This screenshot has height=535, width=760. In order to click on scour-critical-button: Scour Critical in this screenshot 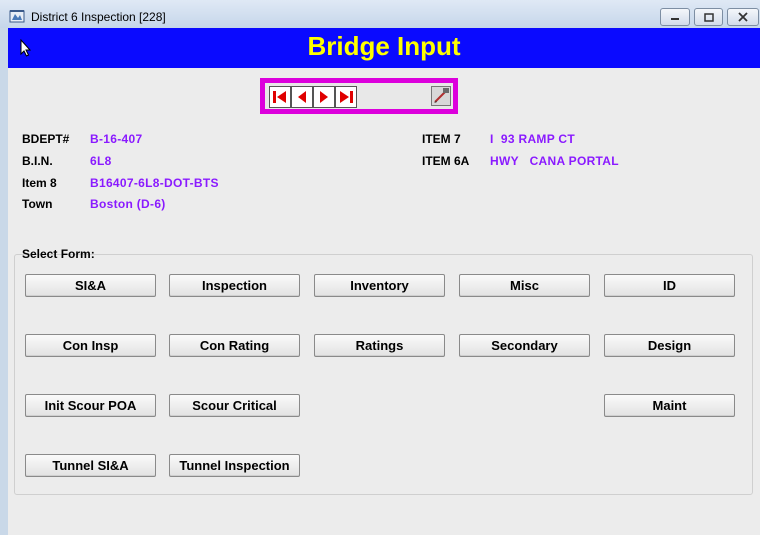, I will do `click(234, 405)`.